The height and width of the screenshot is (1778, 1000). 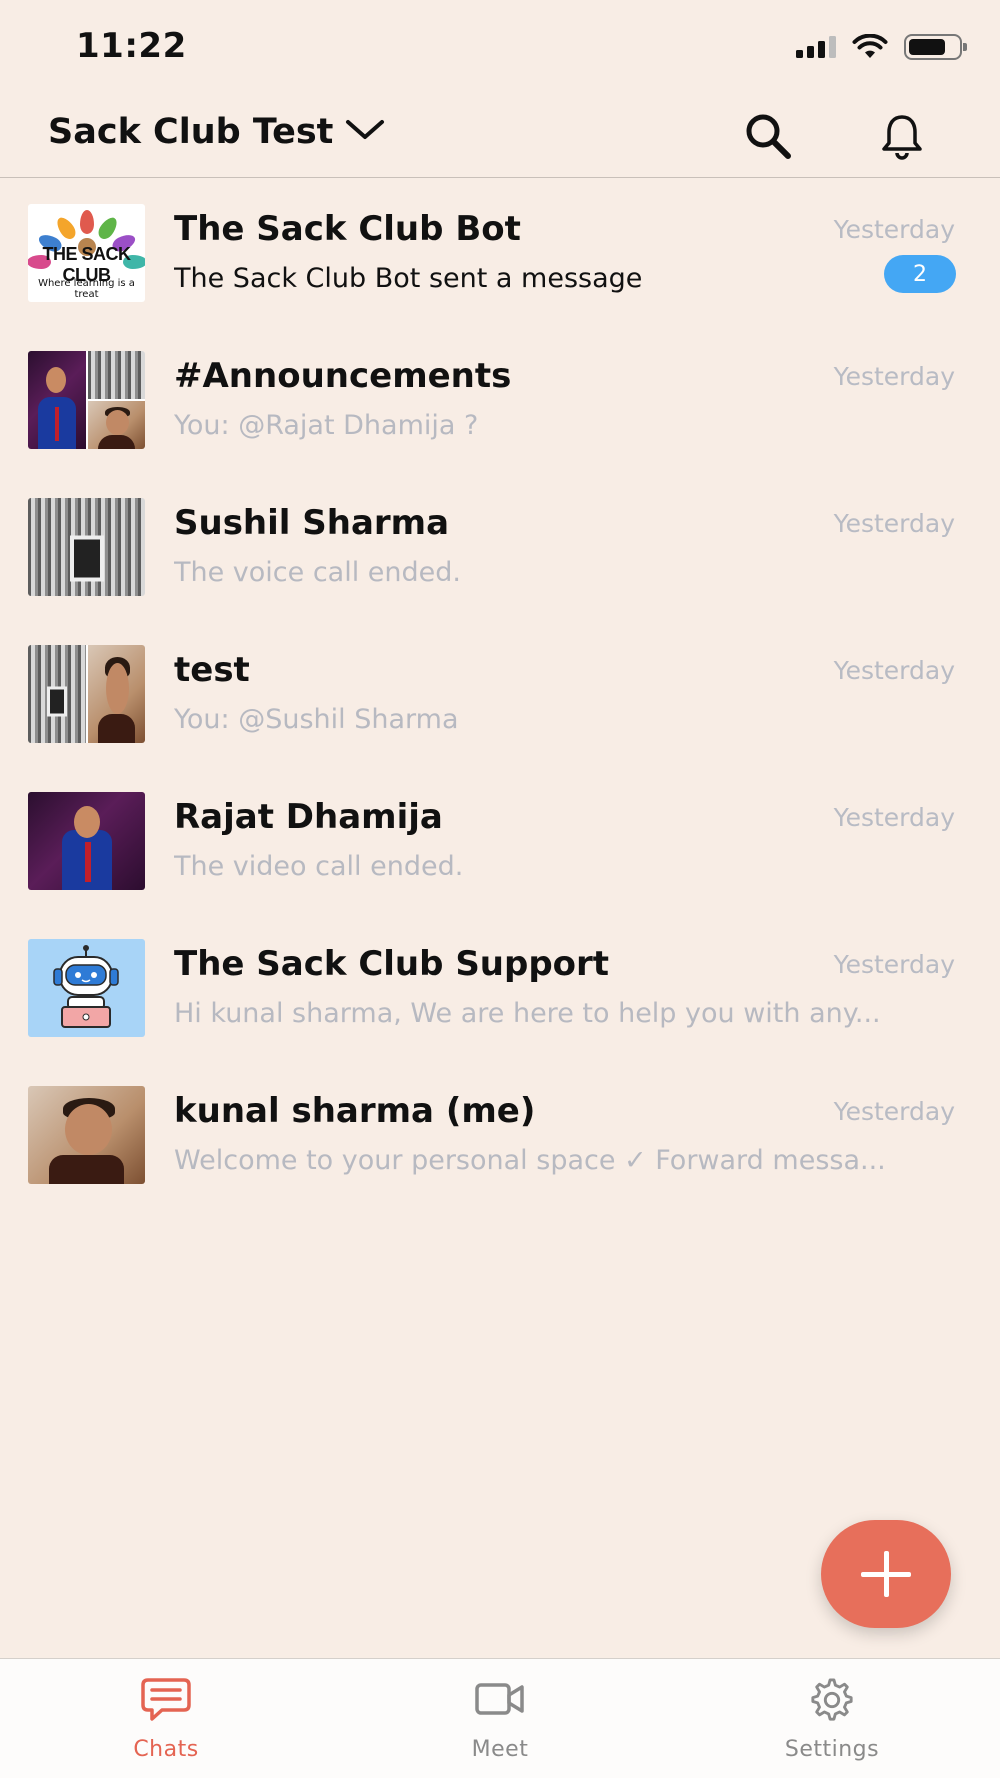 What do you see at coordinates (500, 135) in the screenshot?
I see `header: Sack Club Test` at bounding box center [500, 135].